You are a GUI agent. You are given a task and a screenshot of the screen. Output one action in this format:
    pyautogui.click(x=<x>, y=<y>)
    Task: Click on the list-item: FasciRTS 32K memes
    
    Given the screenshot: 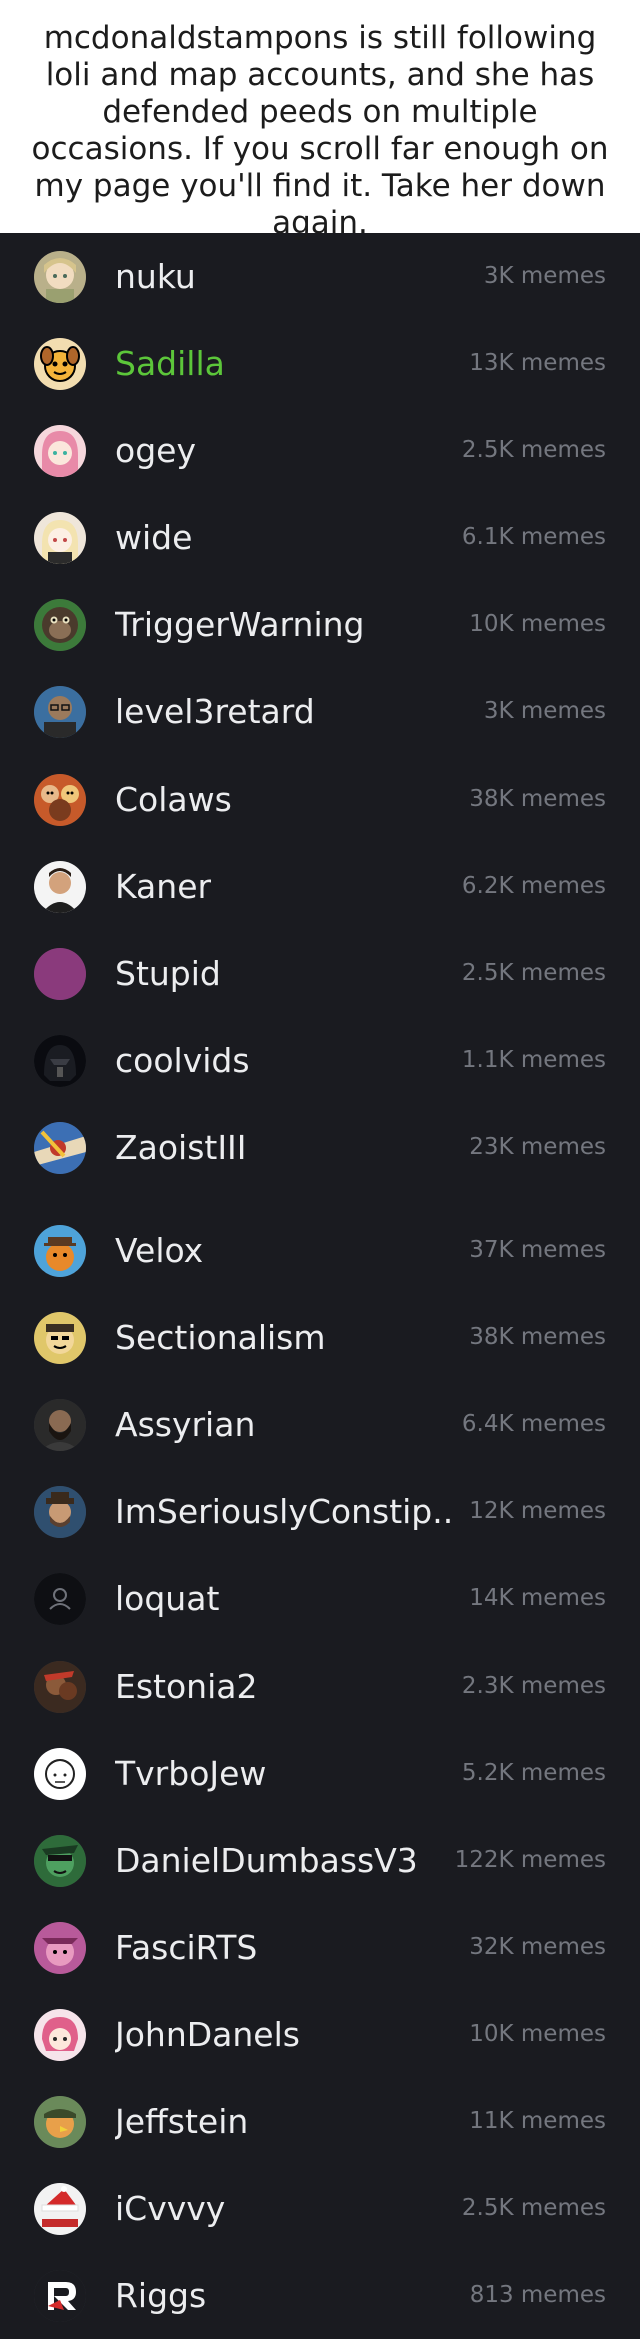 What is the action you would take?
    pyautogui.click(x=320, y=1947)
    